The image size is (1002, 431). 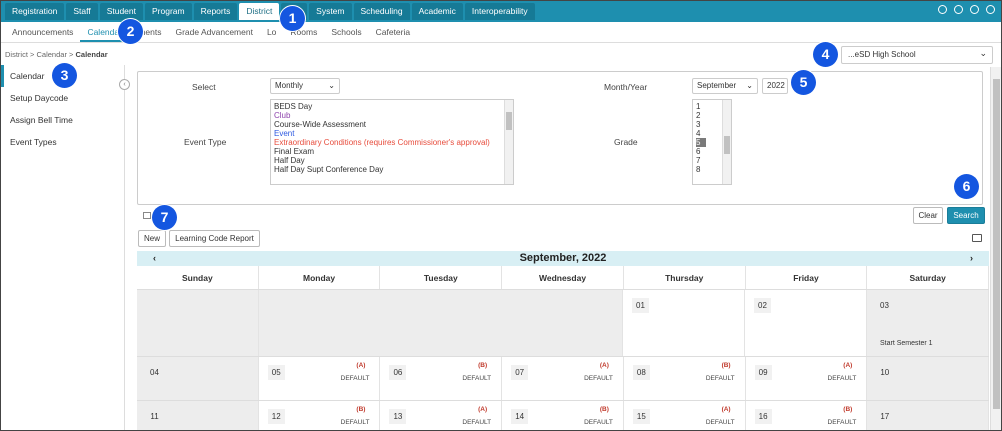 What do you see at coordinates (807, 415) in the screenshot?
I see `calendar-day-cell: 16 (B) DEFAULT` at bounding box center [807, 415].